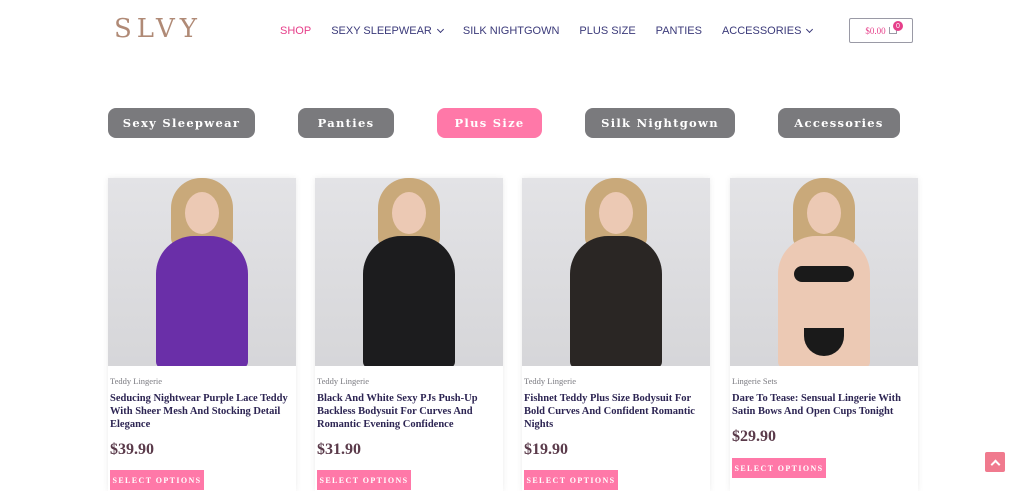 This screenshot has height=491, width=1024. I want to click on nav-label: SHOP, so click(296, 31).